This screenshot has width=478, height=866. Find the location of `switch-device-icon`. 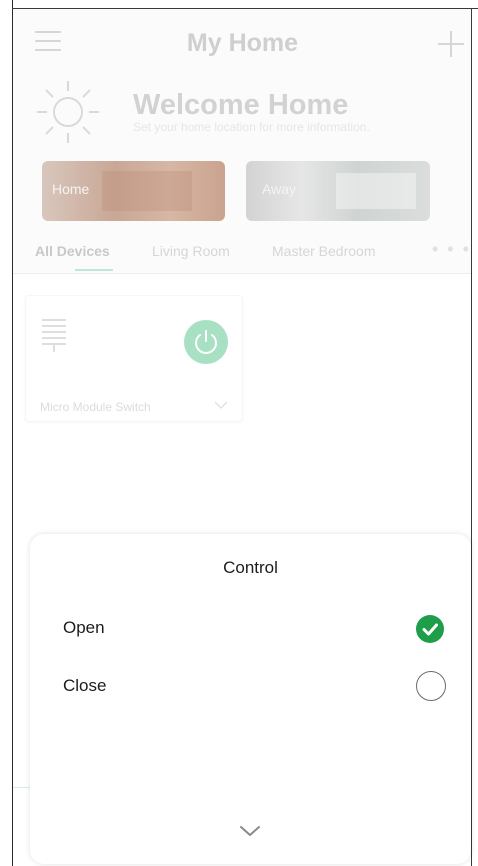

switch-device-icon is located at coordinates (54, 335).